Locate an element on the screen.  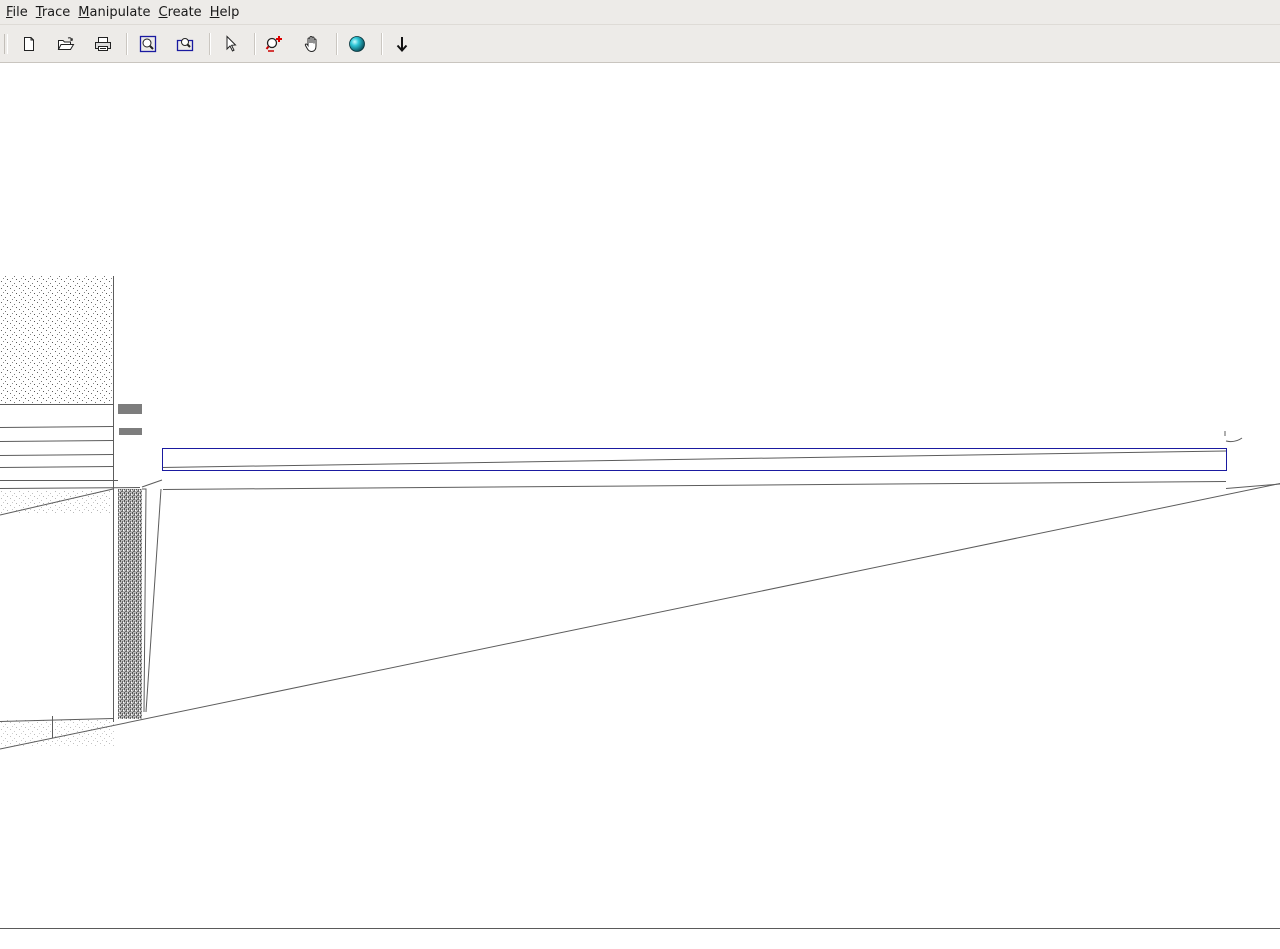
open-folder-icon is located at coordinates (66, 43).